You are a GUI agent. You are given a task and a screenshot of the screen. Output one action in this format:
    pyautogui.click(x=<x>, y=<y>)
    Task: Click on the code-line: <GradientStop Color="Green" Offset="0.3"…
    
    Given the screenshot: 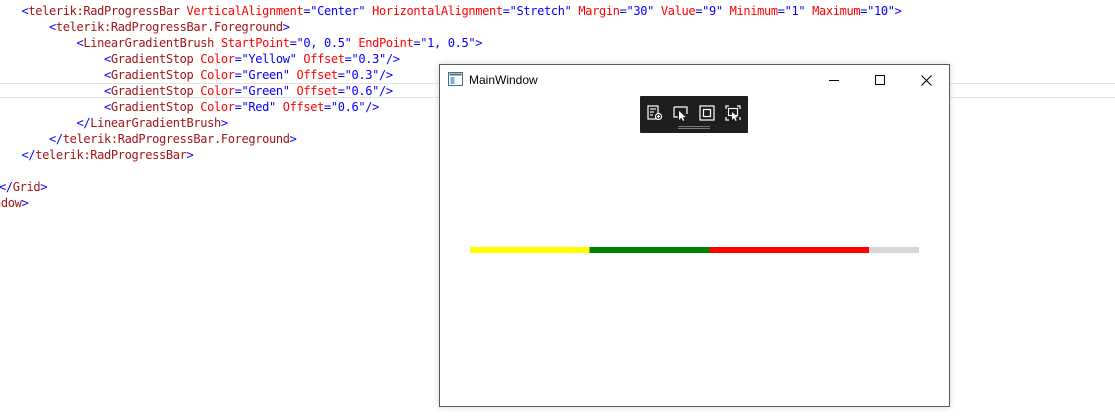 What is the action you would take?
    pyautogui.click(x=196, y=75)
    